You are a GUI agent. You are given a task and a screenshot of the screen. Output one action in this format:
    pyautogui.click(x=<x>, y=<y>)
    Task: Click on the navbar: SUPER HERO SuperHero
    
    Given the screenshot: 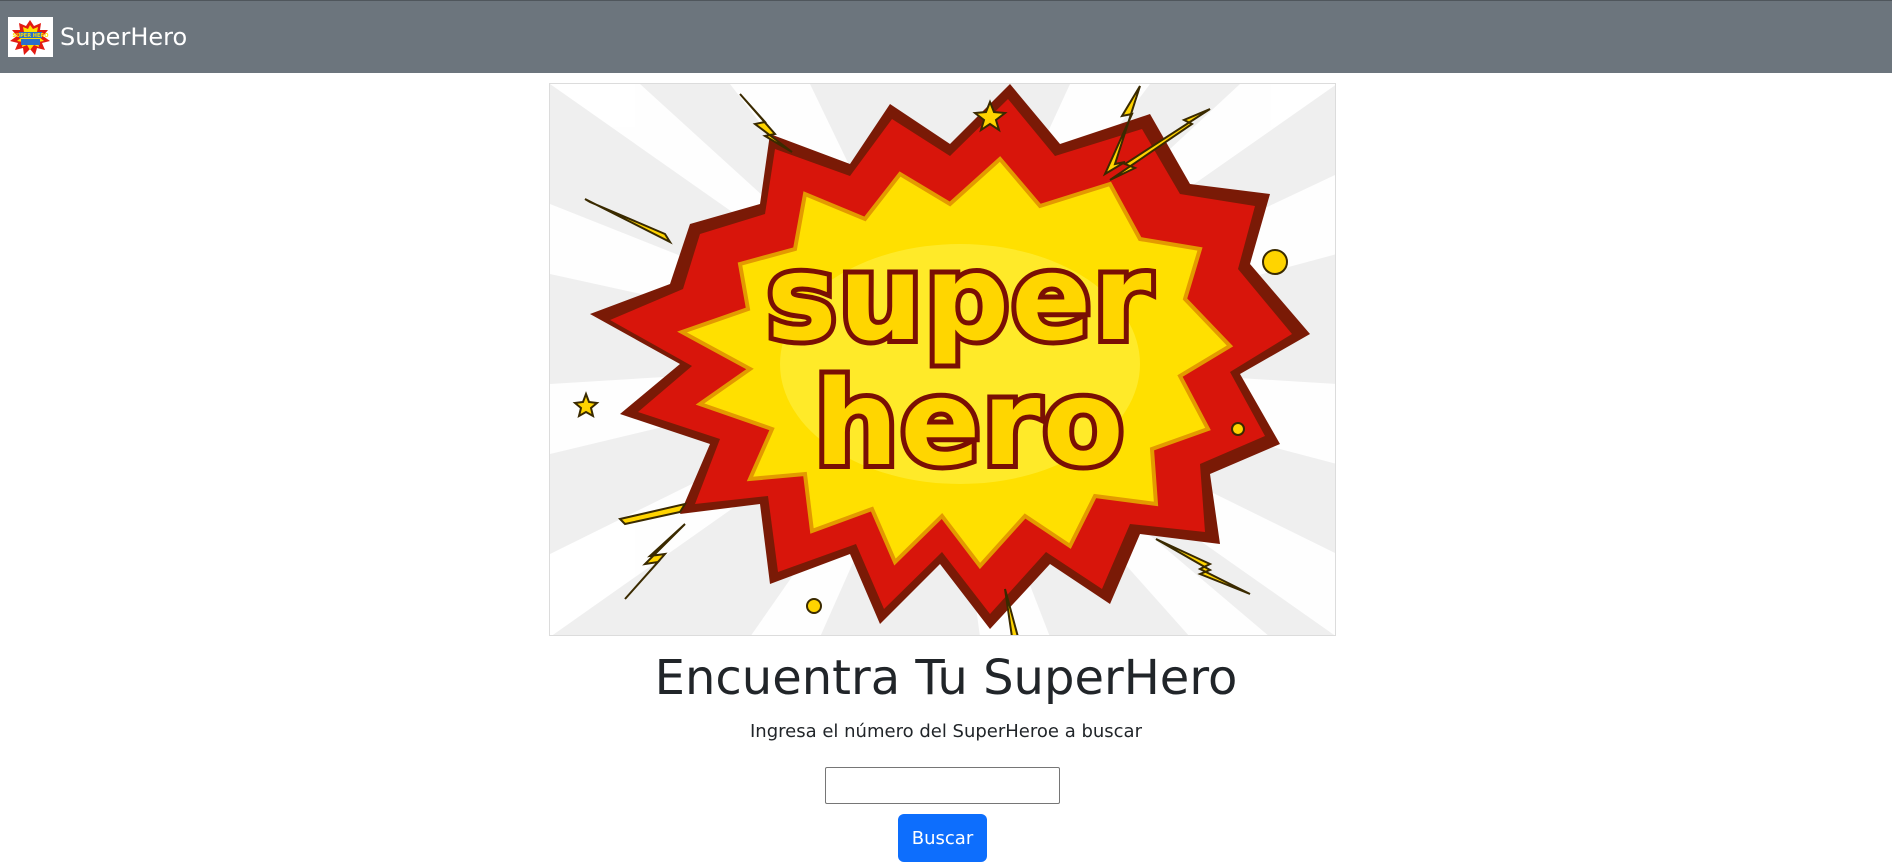 What is the action you would take?
    pyautogui.click(x=946, y=36)
    